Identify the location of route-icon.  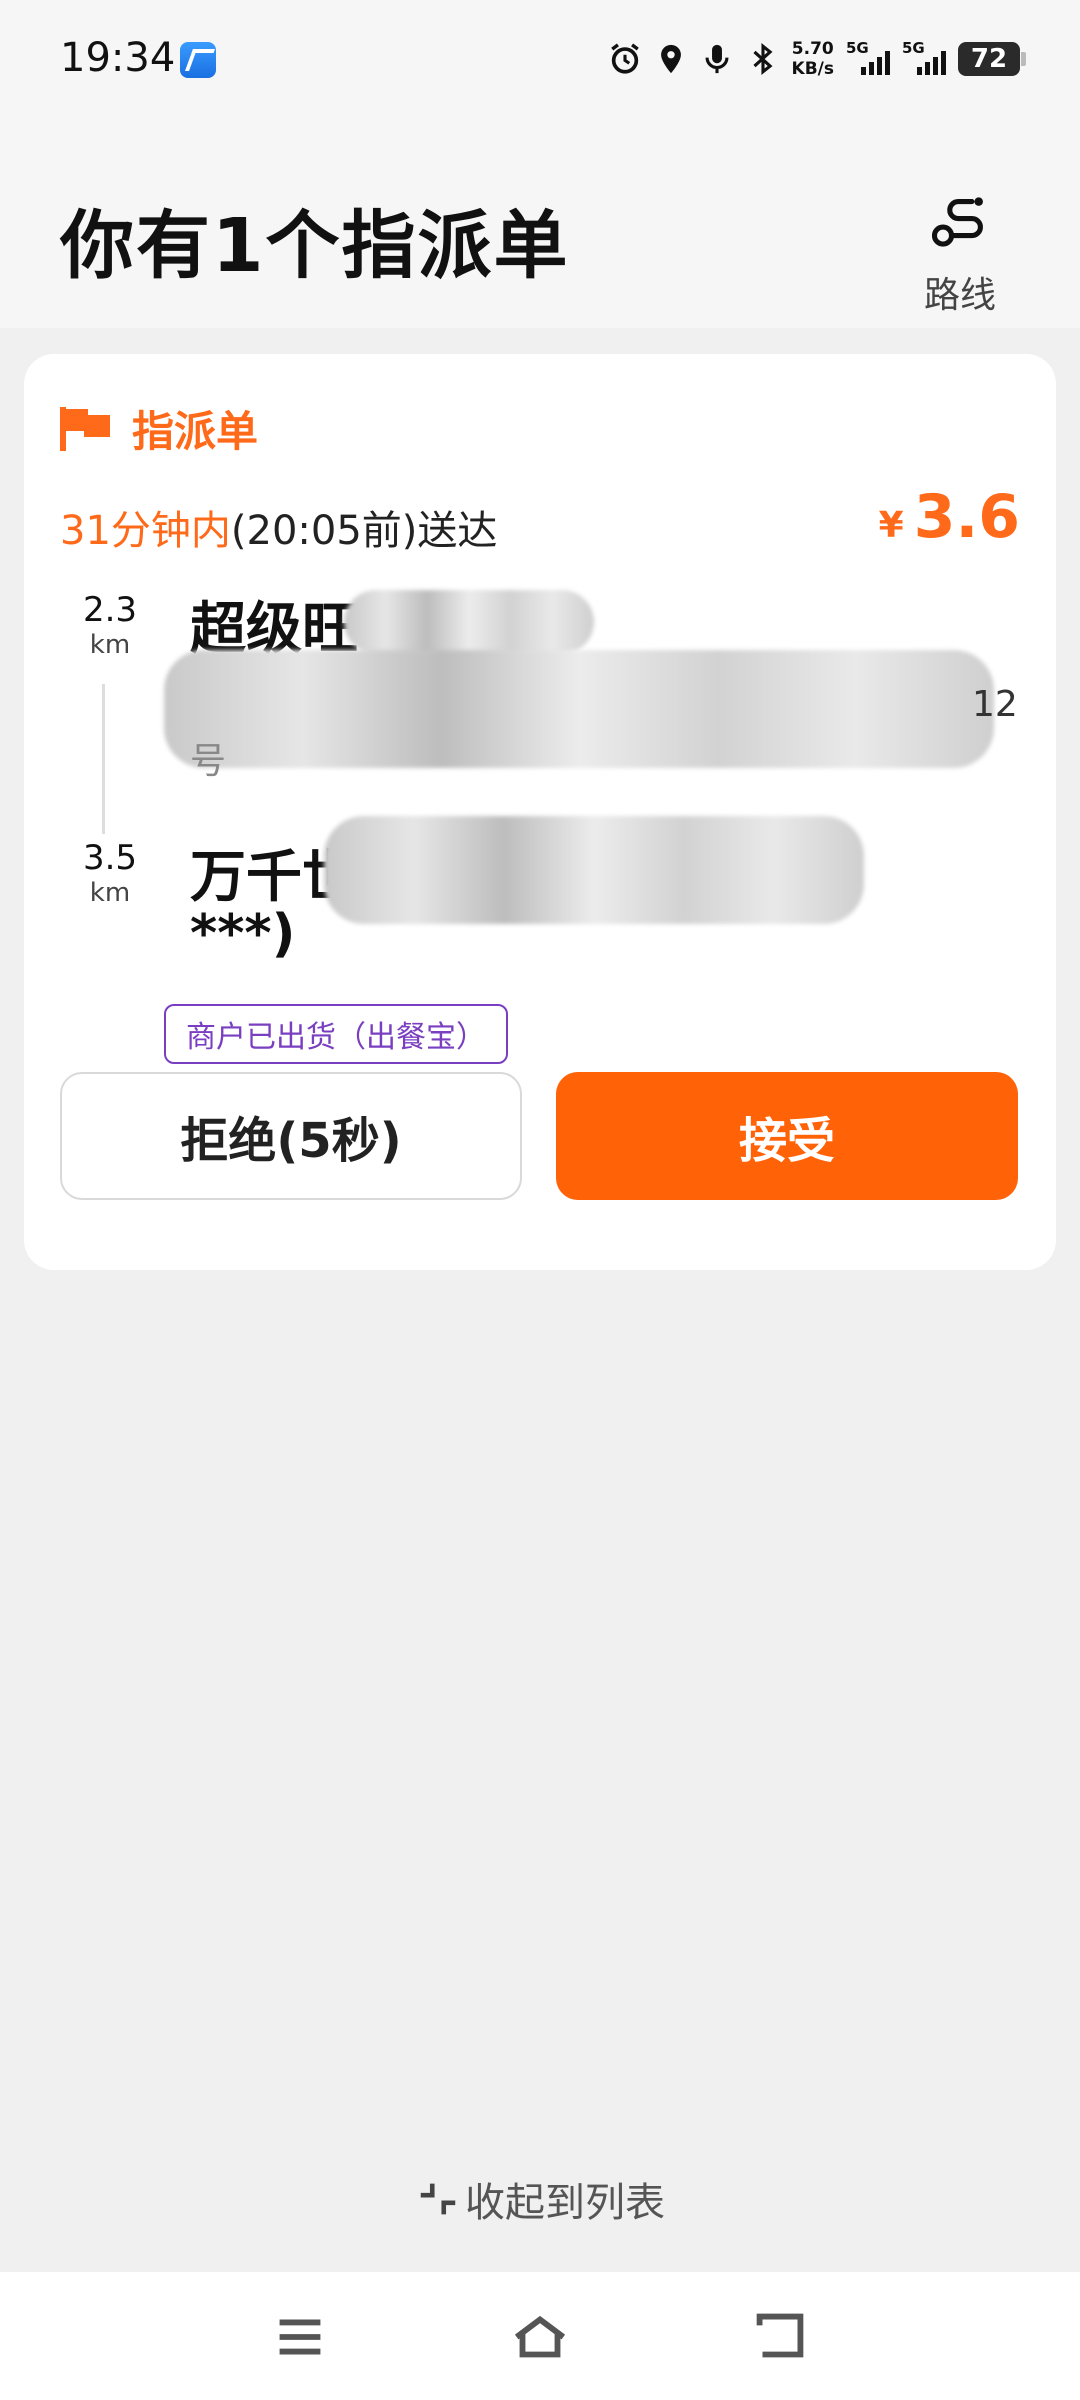
(957, 222).